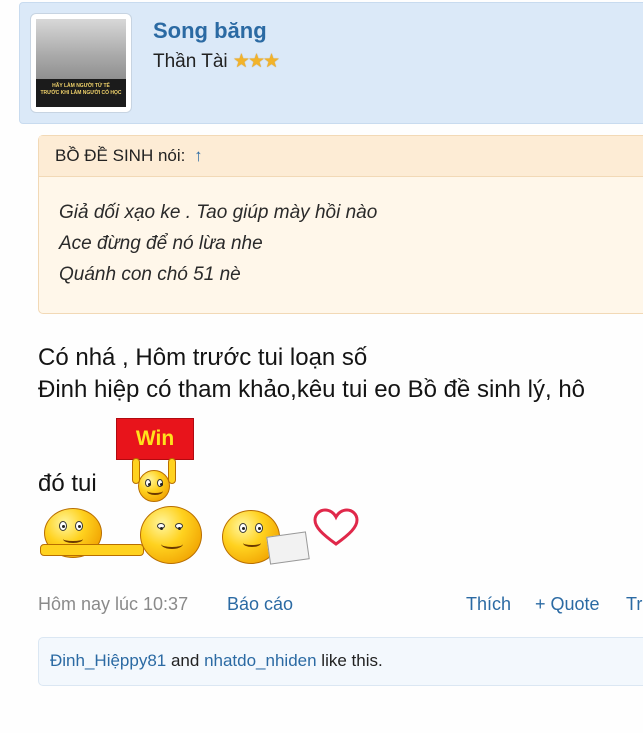 This screenshot has width=643, height=733. I want to click on avatar-caption-line1: HÃY LÀM NGƯỜI TỬ TẾ, so click(81, 86).